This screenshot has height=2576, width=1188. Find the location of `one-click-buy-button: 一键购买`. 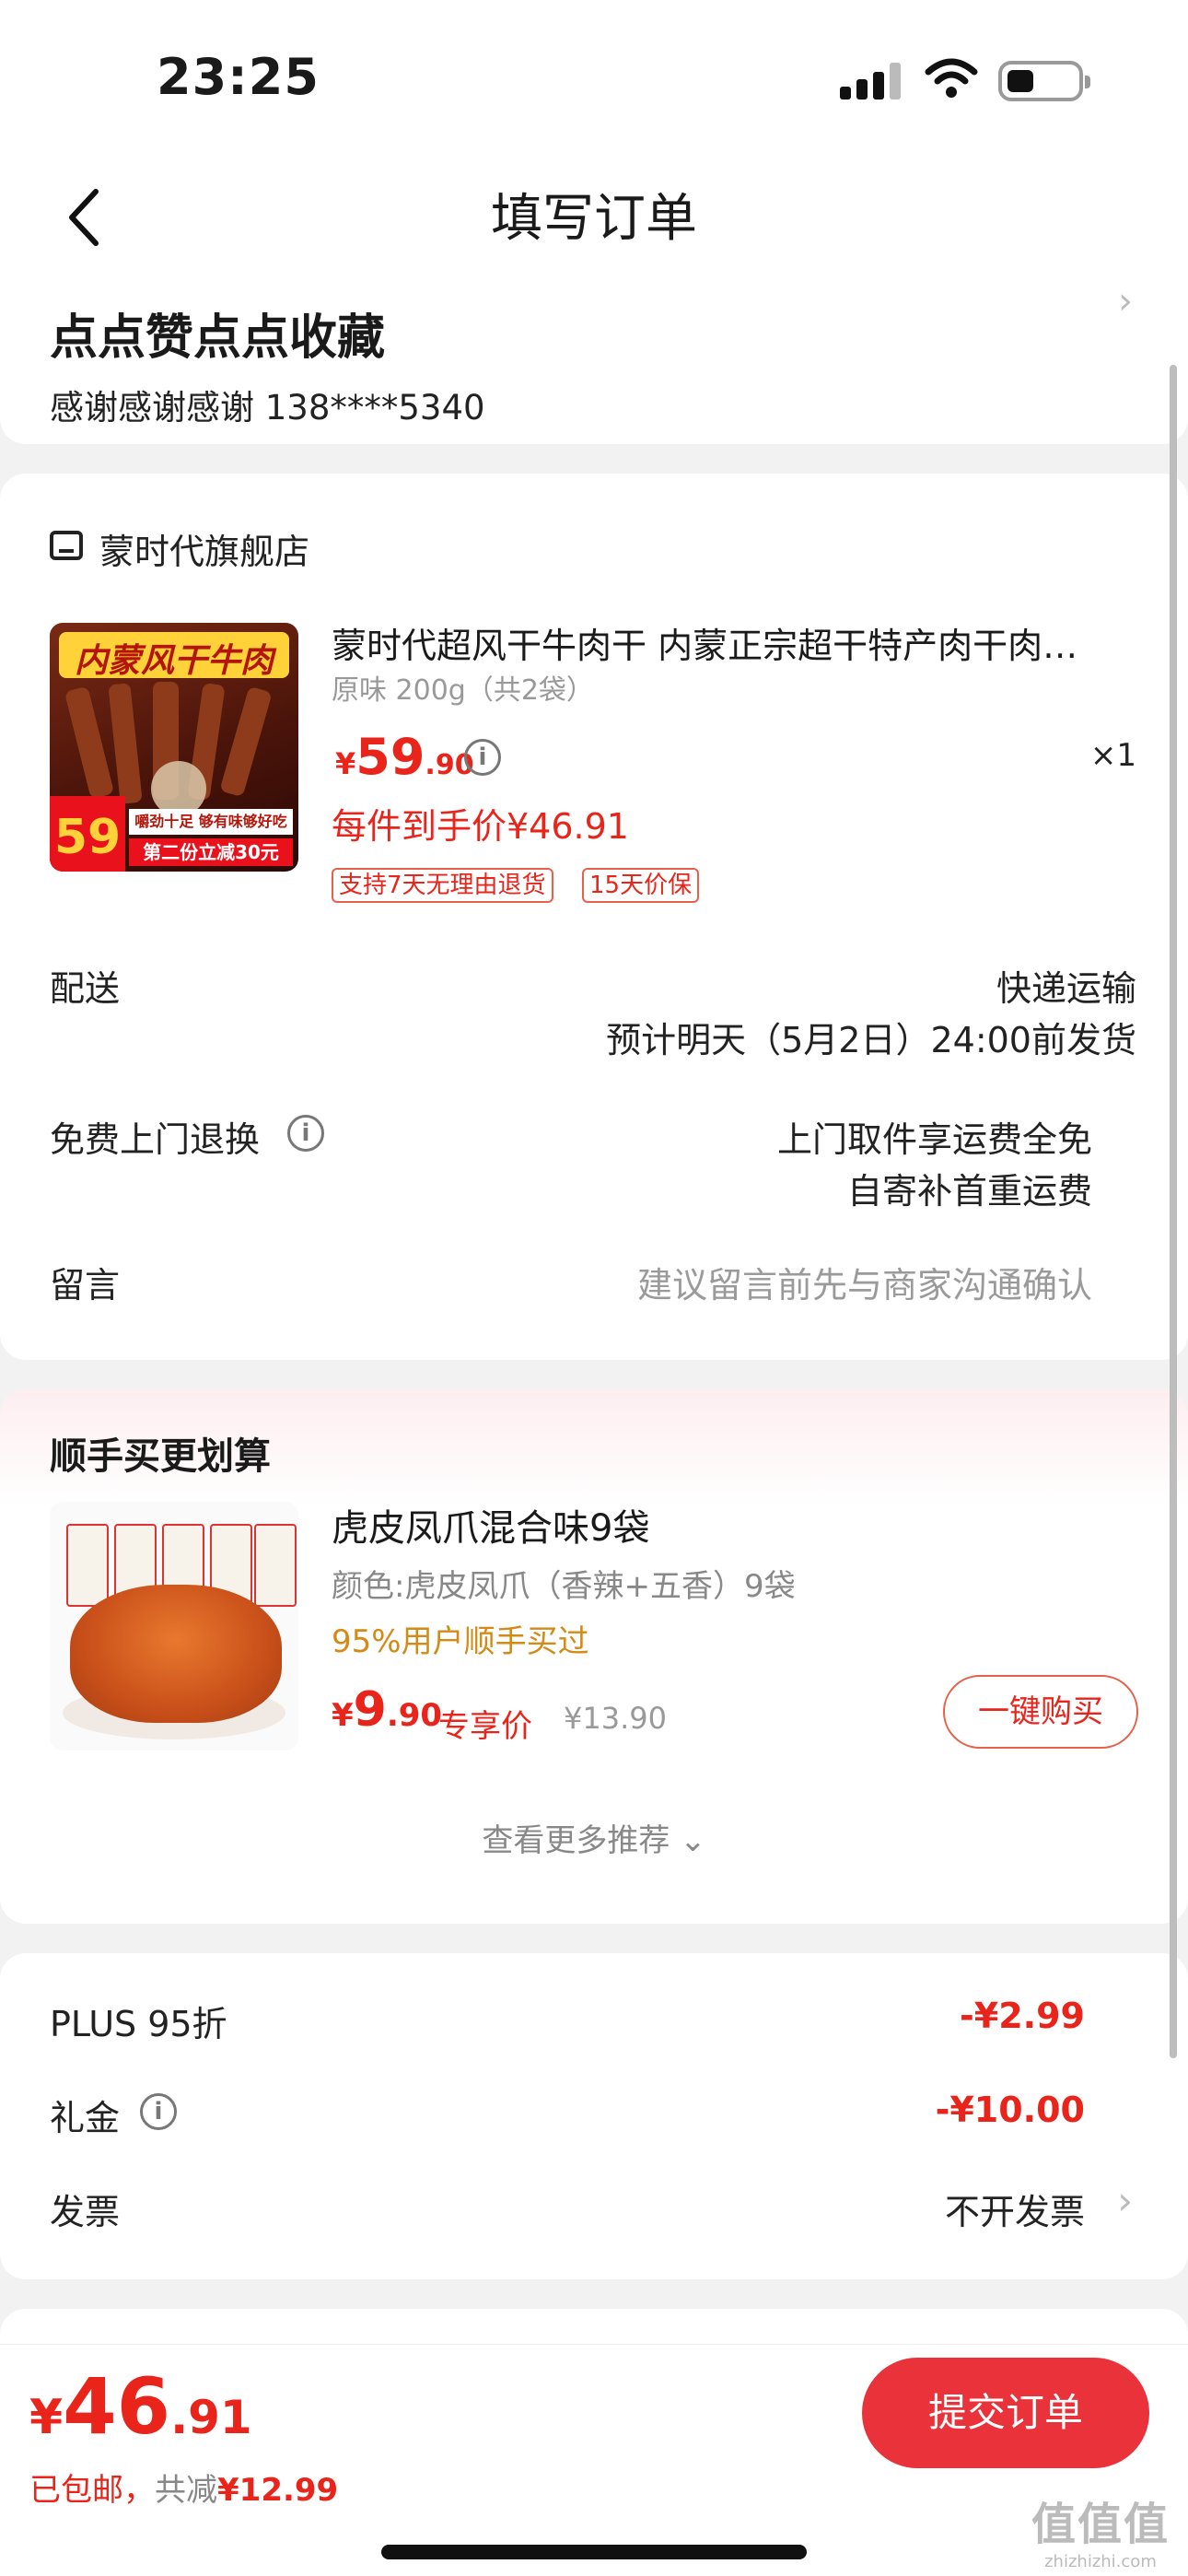

one-click-buy-button: 一键购买 is located at coordinates (1040, 1712).